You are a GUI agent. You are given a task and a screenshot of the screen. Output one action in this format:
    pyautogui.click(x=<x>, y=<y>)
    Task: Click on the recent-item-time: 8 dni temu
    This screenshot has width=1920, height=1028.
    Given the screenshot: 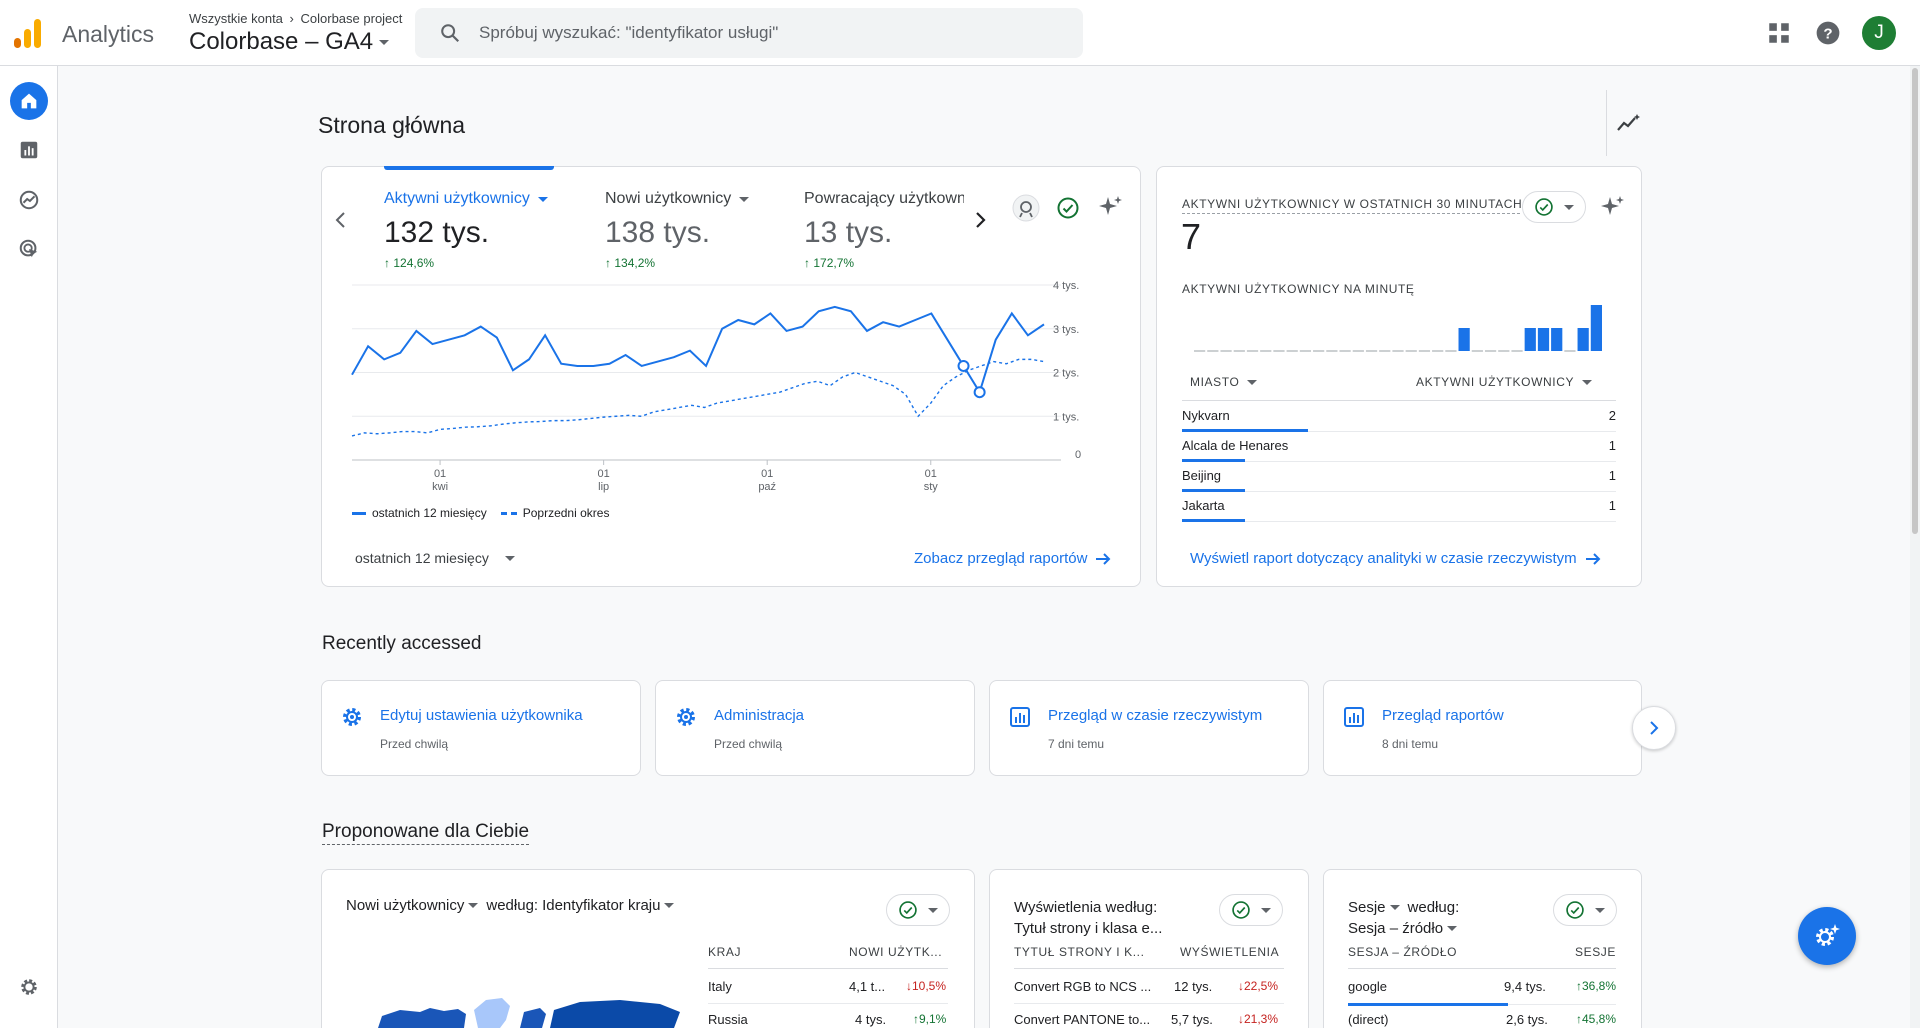 What is the action you would take?
    pyautogui.click(x=1410, y=744)
    